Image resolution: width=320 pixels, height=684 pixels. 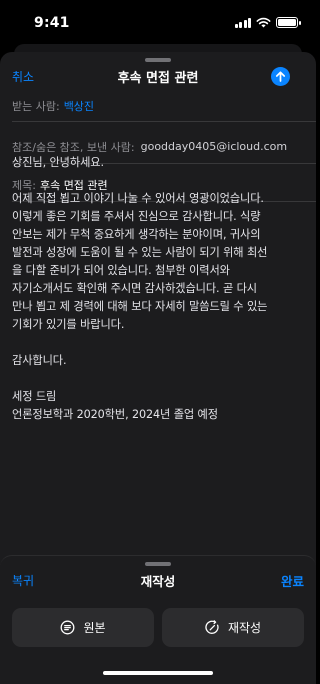 I want to click on body-line: 을 다할 준비가 되어 있습니다. 첨부한 이력서와, so click(x=121, y=270).